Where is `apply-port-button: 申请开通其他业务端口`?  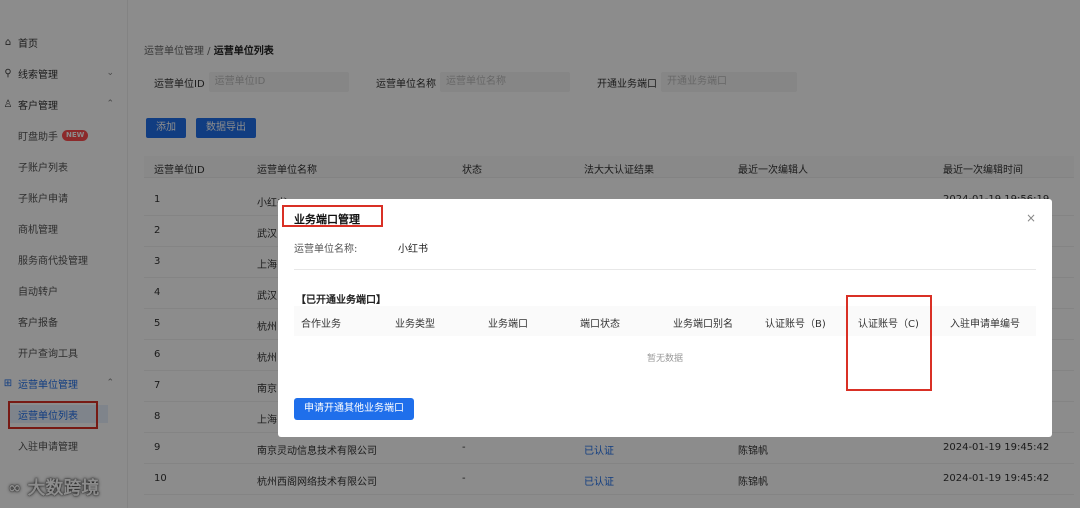 apply-port-button: 申请开通其他业务端口 is located at coordinates (354, 409).